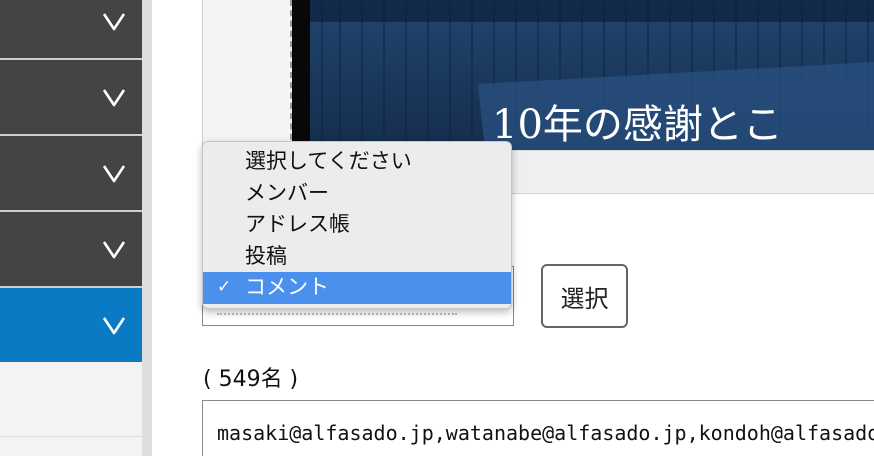 The width and height of the screenshot is (874, 456). I want to click on banner-text: 10年の感謝とこ, so click(637, 125).